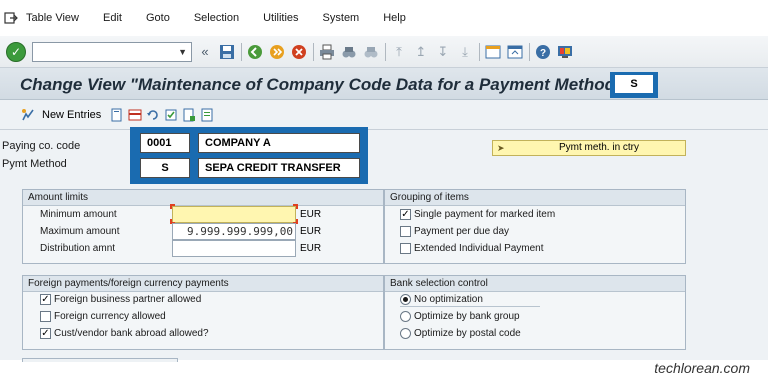 The image size is (768, 383). What do you see at coordinates (152, 114) in the screenshot?
I see `undo-change-icon` at bounding box center [152, 114].